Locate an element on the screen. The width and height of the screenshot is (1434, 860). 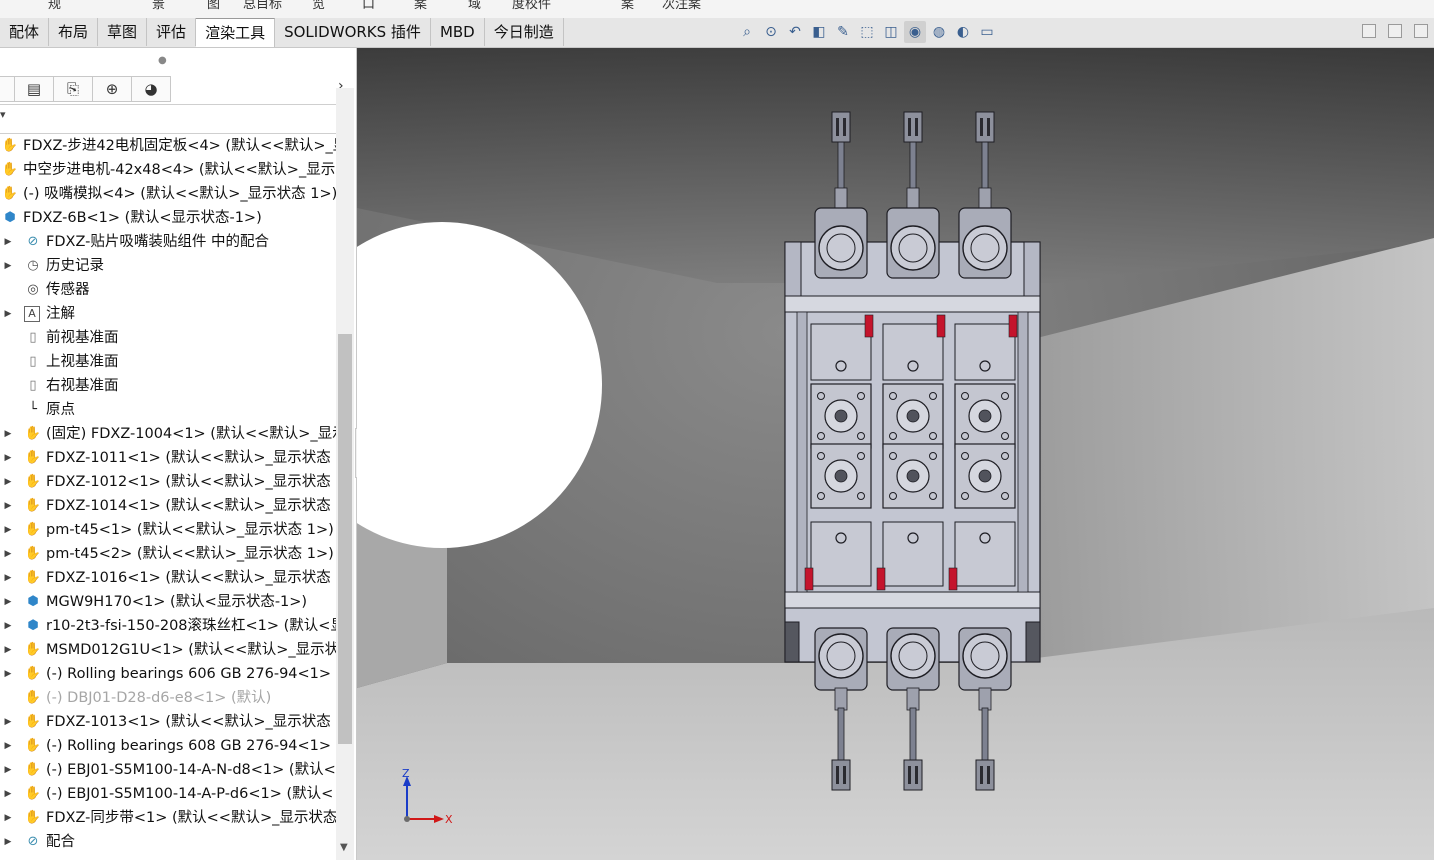
tree-item: ▶ ⬢ r10-2t3-fsi-150-208滚珠丝杠<1> (默认<显 is located at coordinates (168, 626).